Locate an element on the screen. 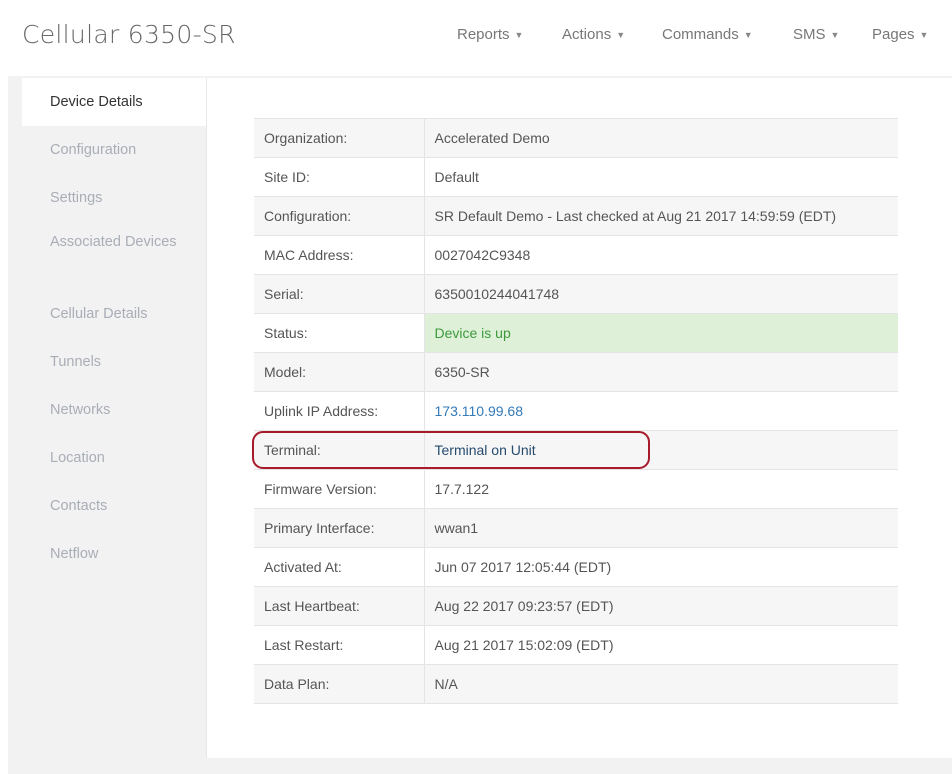 The width and height of the screenshot is (952, 774). table-row: Uplink IP Address: 173.110.99.68 is located at coordinates (576, 411).